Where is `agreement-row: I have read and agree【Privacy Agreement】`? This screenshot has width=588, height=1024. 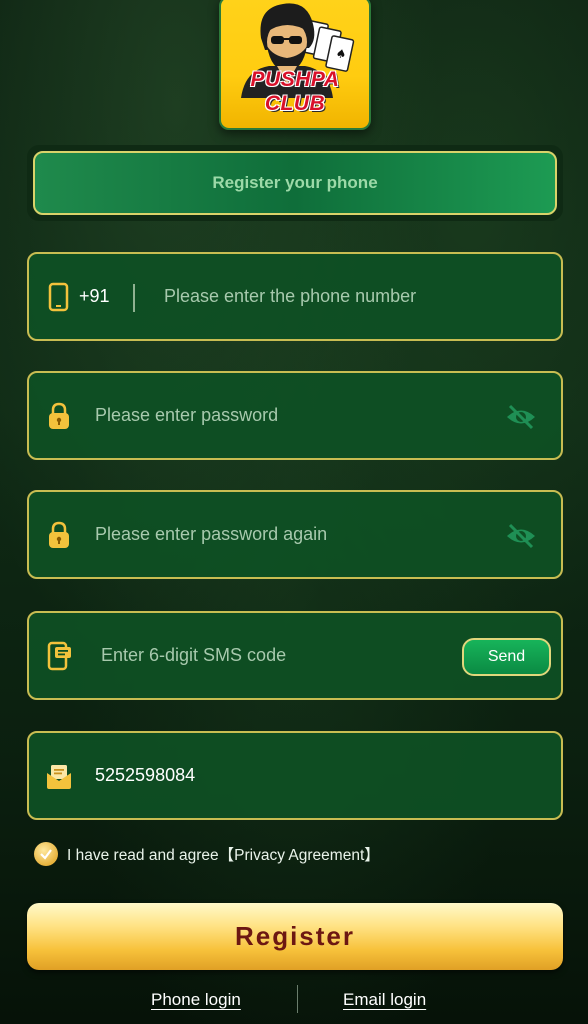
agreement-row: I have read and agree【Privacy Agreement】 is located at coordinates (207, 854).